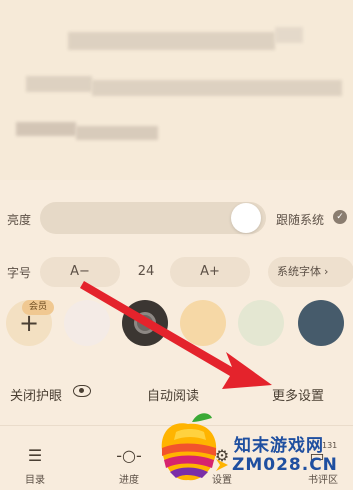 This screenshot has height=490, width=353. What do you see at coordinates (222, 465) in the screenshot?
I see `watermark-arrow-icon` at bounding box center [222, 465].